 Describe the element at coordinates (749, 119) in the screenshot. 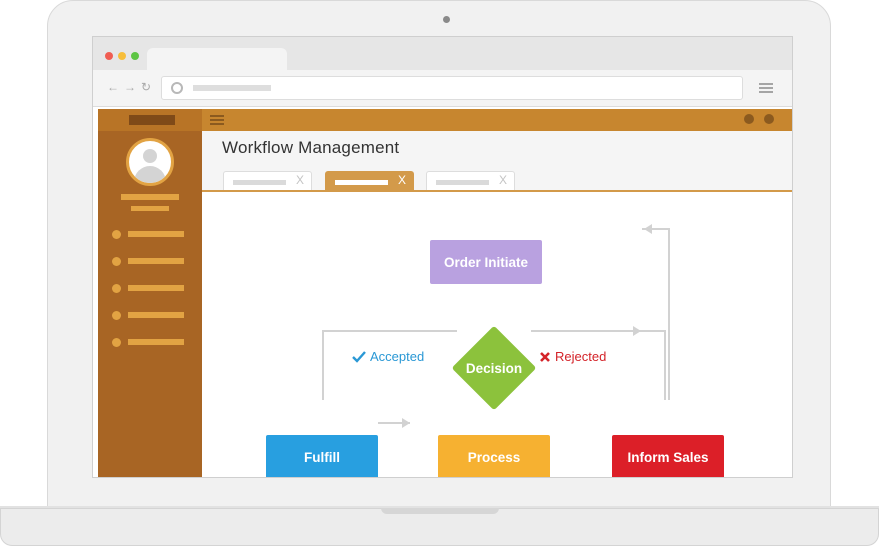

I see `topbar-action-1-icon` at that location.